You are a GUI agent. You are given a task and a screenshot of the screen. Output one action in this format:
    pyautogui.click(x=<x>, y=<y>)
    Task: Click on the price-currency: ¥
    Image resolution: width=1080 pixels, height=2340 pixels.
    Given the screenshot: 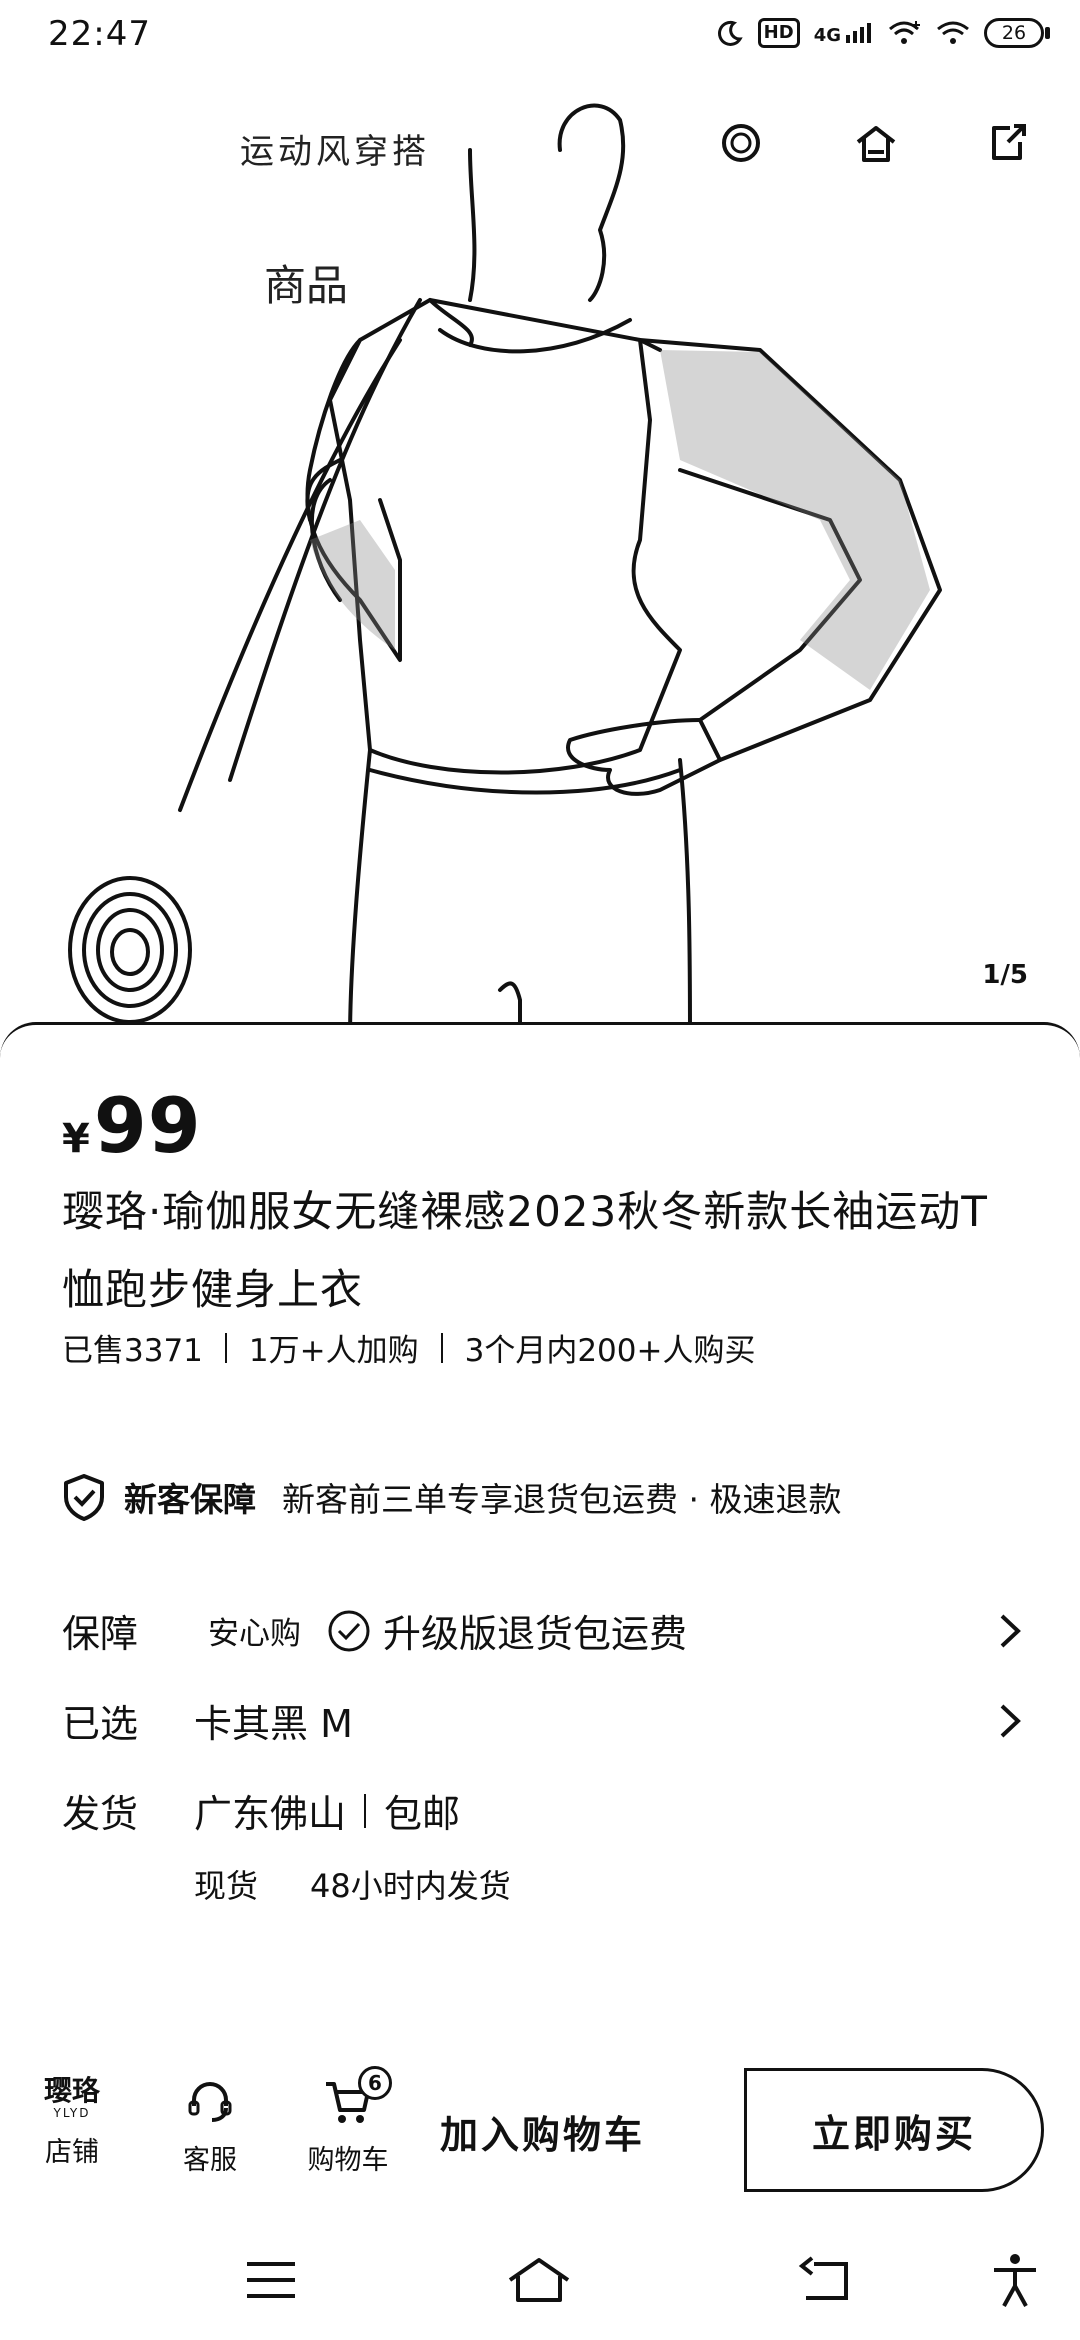 What is the action you would take?
    pyautogui.click(x=76, y=1139)
    